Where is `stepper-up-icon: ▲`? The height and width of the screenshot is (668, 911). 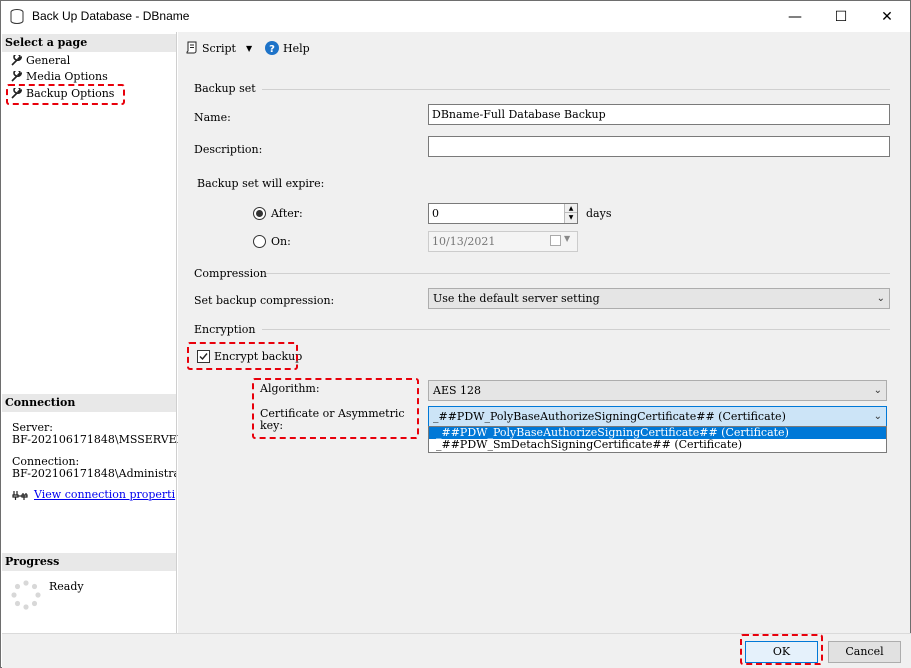 stepper-up-icon: ▲ is located at coordinates (571, 208).